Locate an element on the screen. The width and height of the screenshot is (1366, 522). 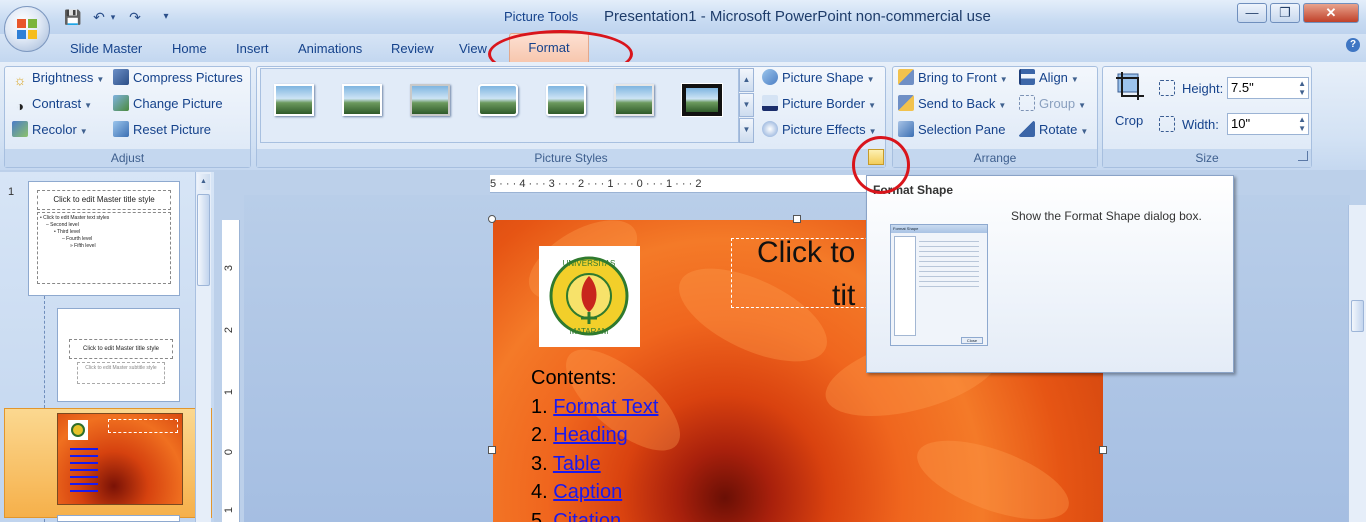
reset-picture-button: Reset Picture is located at coordinates (162, 130).